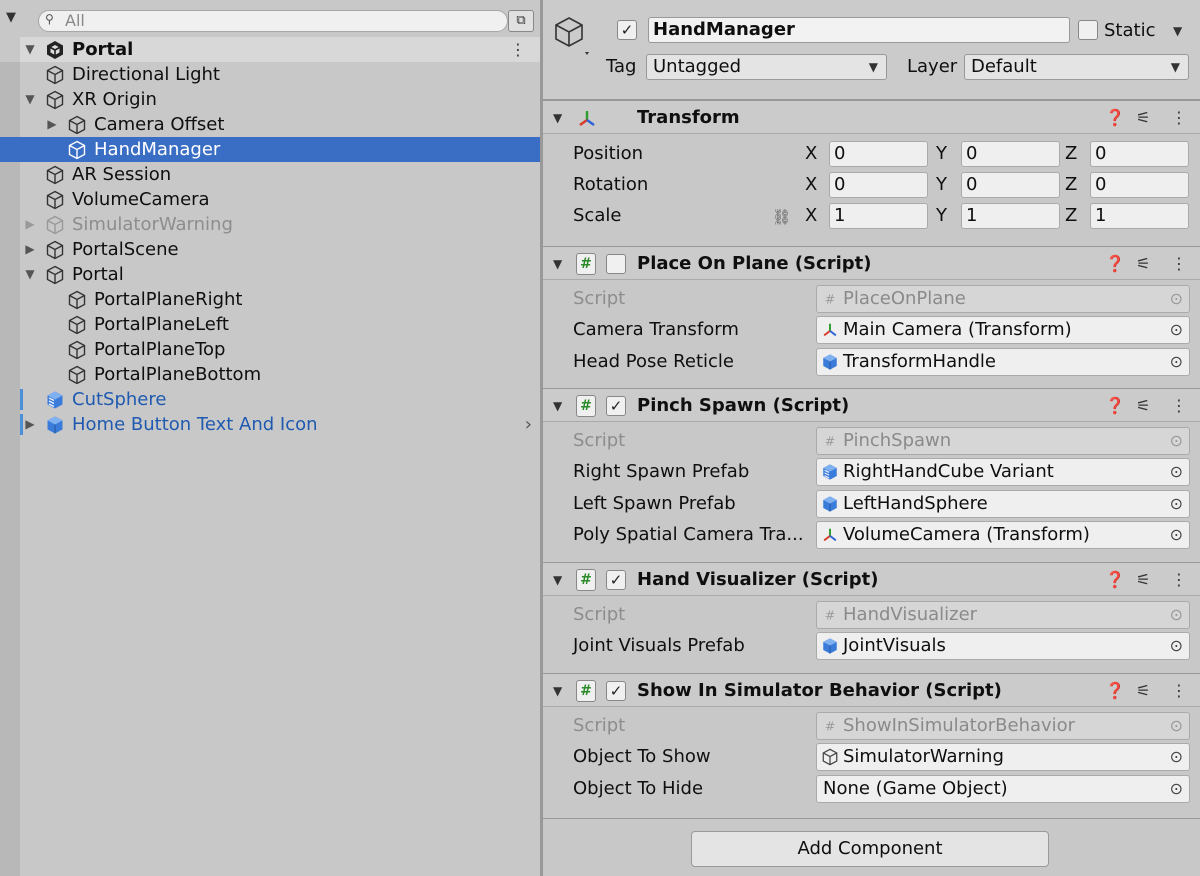 Image resolution: width=1200 pixels, height=876 pixels. I want to click on hierarchy-item: VolumeCamera, so click(270, 199).